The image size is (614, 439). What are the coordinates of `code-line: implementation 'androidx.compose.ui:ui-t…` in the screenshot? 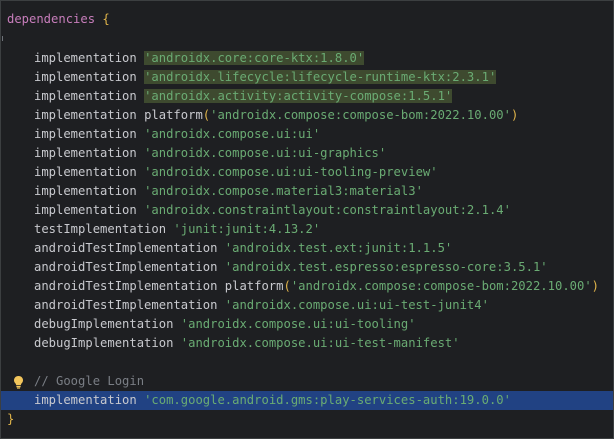 It's located at (307, 172).